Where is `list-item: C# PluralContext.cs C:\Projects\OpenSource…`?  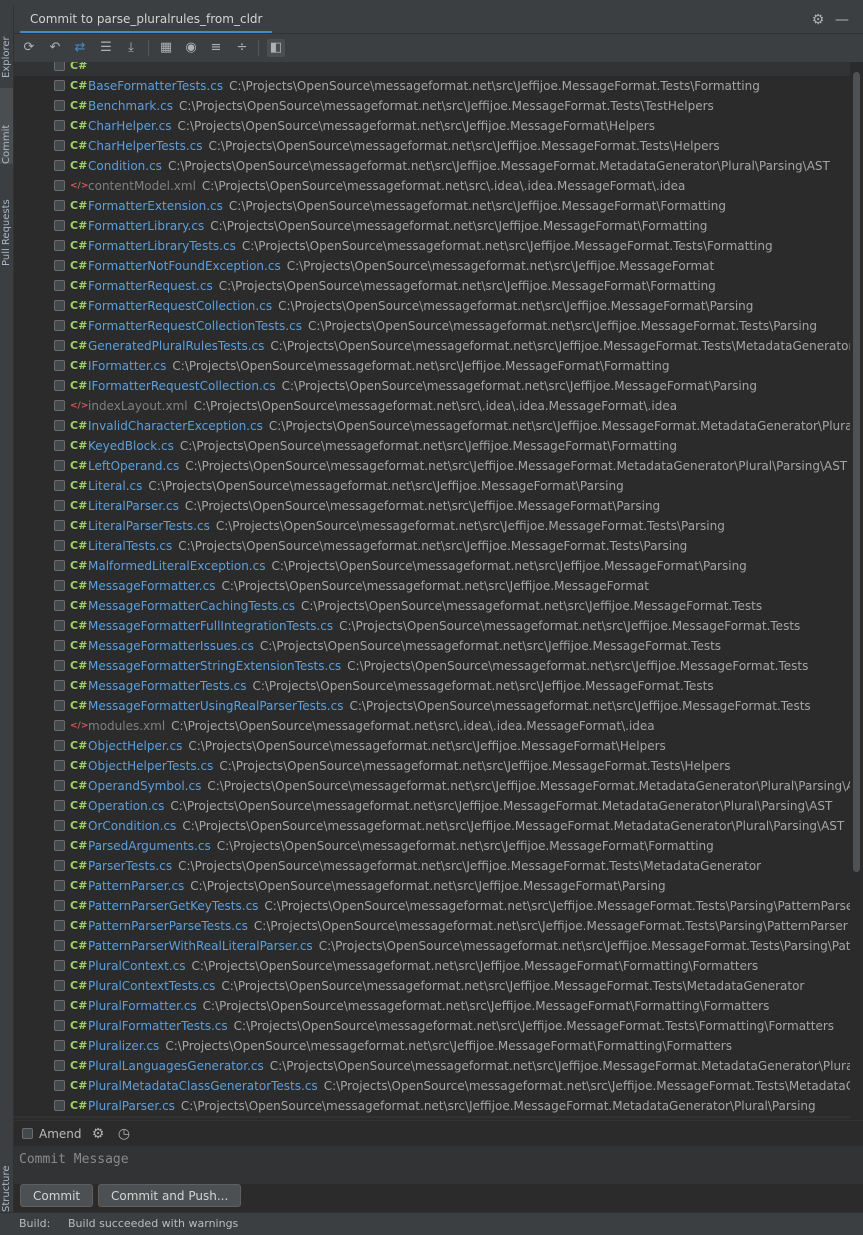
list-item: C# PluralContext.cs C:\Projects\OpenSource… is located at coordinates (432, 966).